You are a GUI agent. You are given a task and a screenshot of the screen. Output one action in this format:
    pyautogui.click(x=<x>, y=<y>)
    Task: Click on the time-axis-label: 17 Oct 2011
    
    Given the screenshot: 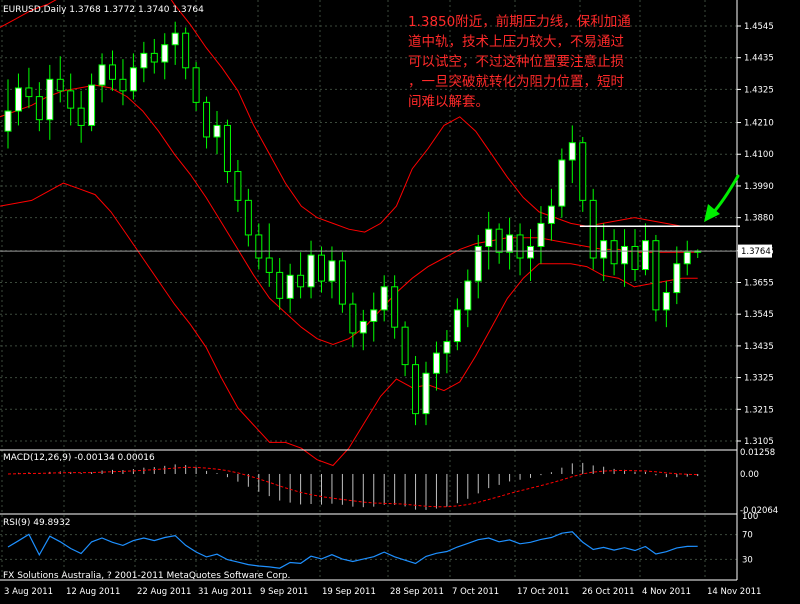 What is the action you would take?
    pyautogui.click(x=543, y=592)
    